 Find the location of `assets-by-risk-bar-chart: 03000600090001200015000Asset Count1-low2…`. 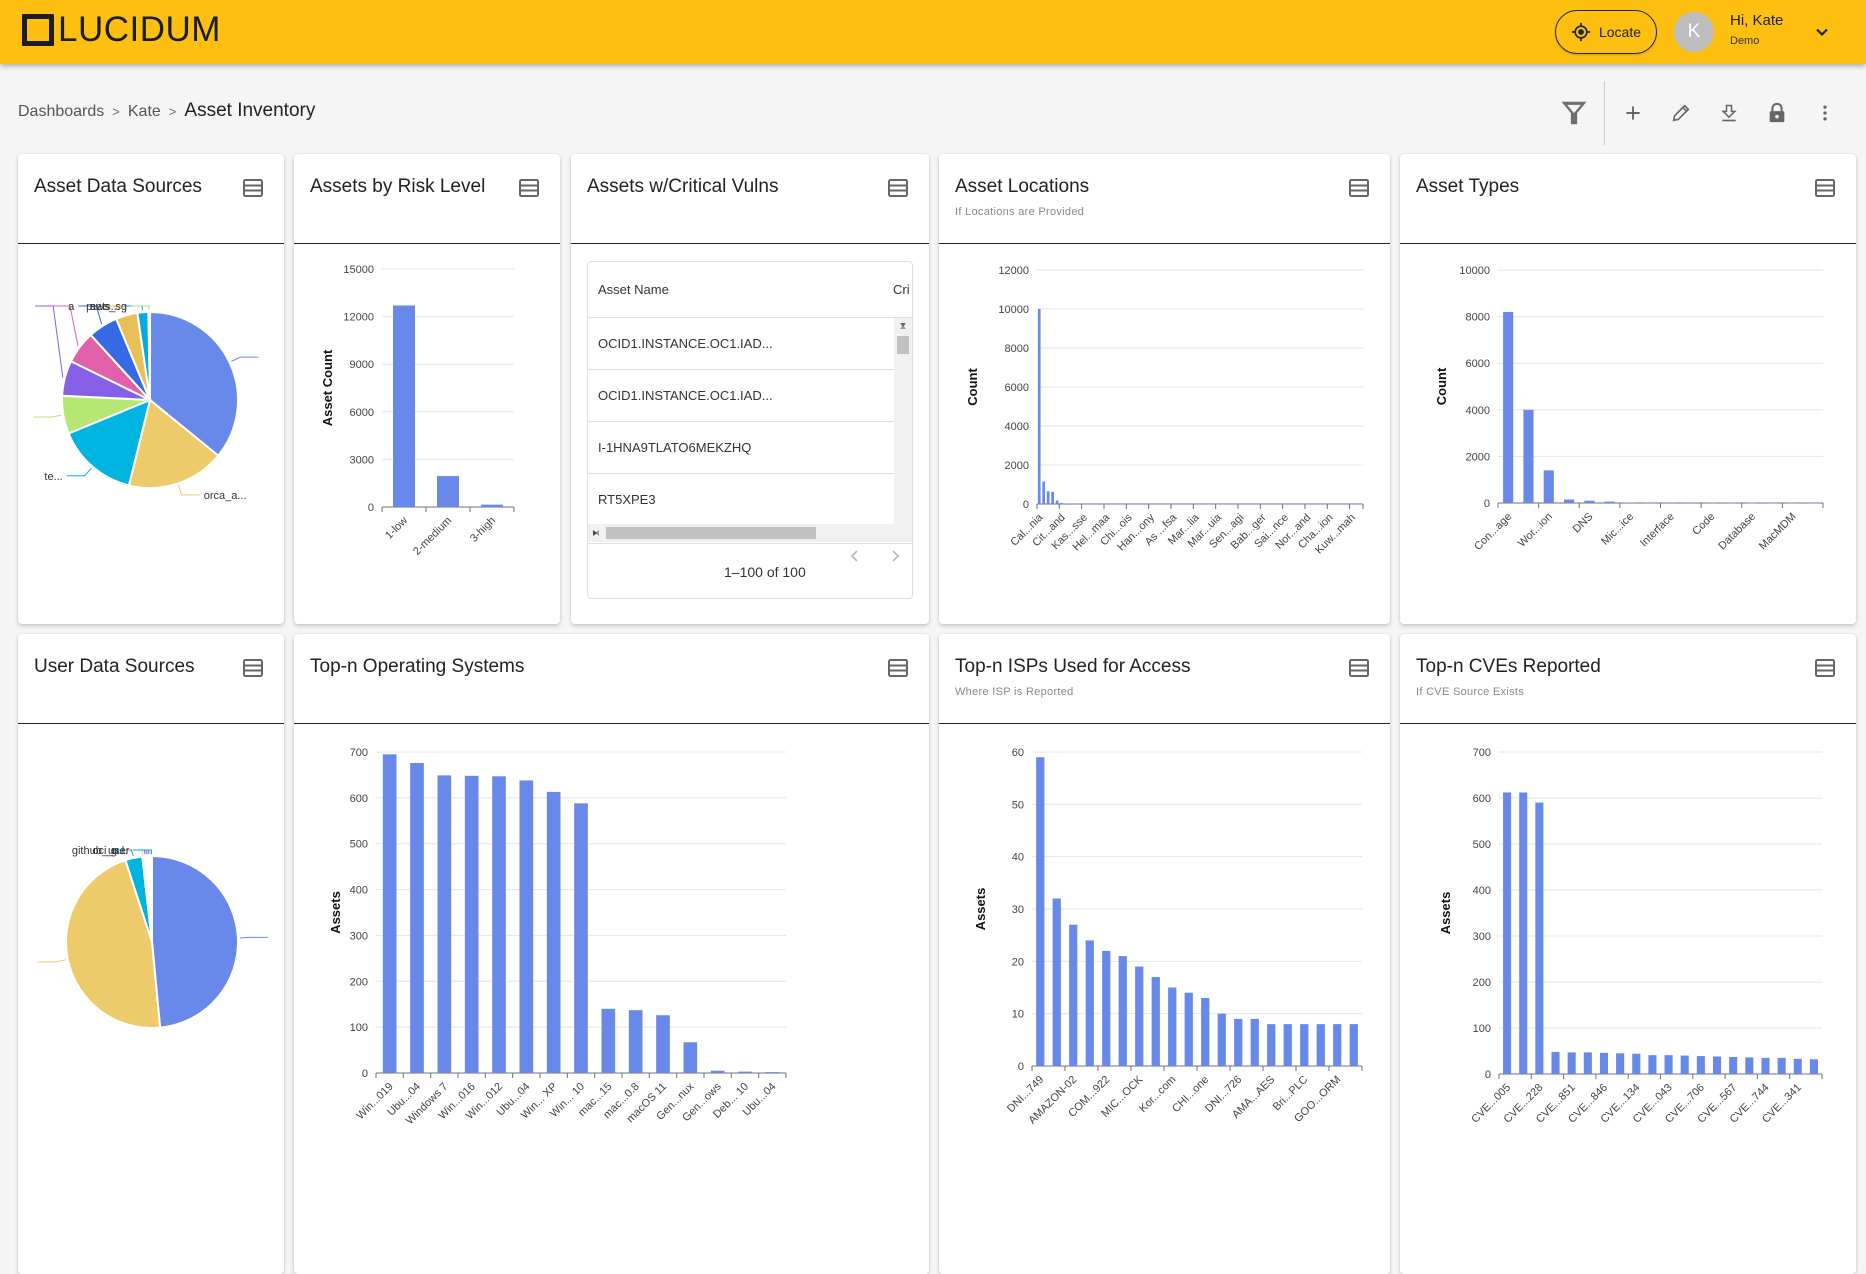

assets-by-risk-bar-chart: 03000600090001200015000Asset Count1-low2… is located at coordinates (427, 434).